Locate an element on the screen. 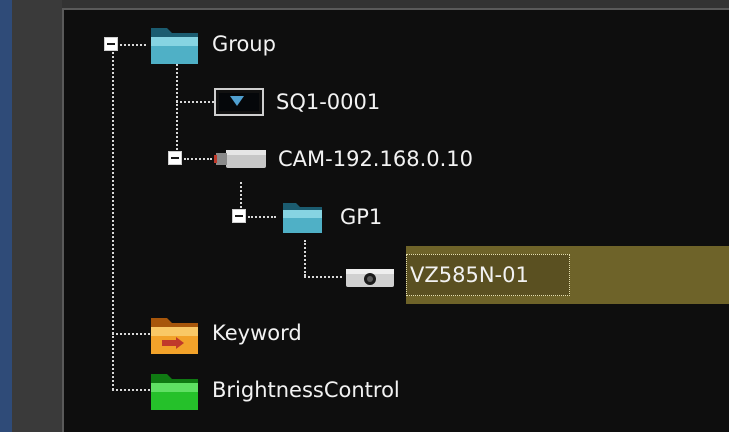  collapse-gp1-button is located at coordinates (239, 216).